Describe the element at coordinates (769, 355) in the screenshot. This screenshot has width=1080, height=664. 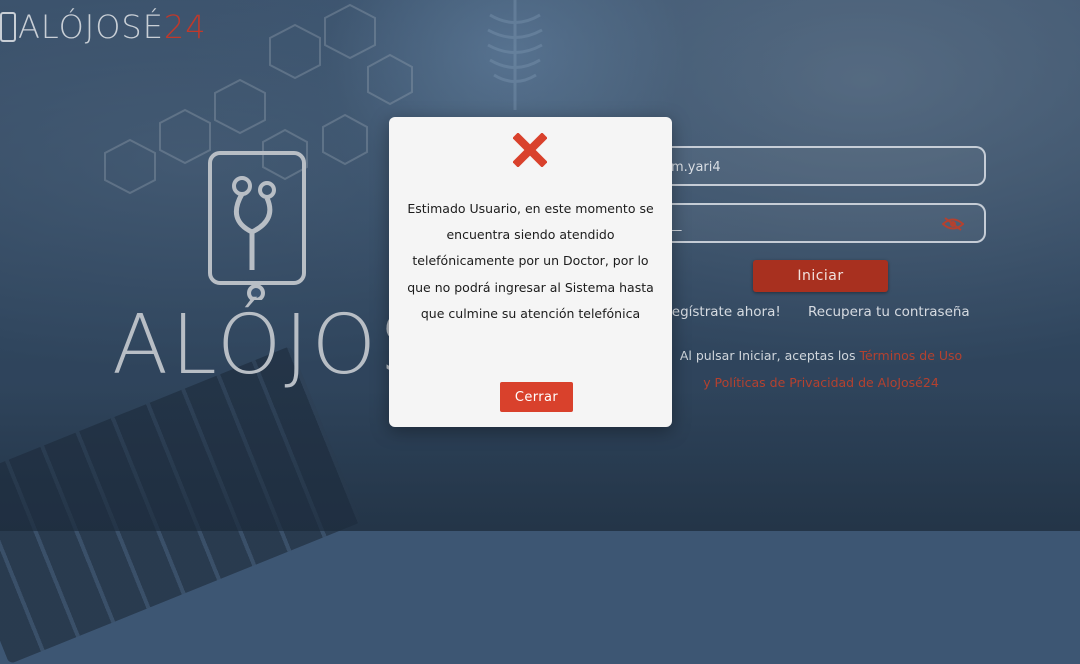
I see `terms-prefix: Al pulsar Iniciar, aceptas los` at that location.